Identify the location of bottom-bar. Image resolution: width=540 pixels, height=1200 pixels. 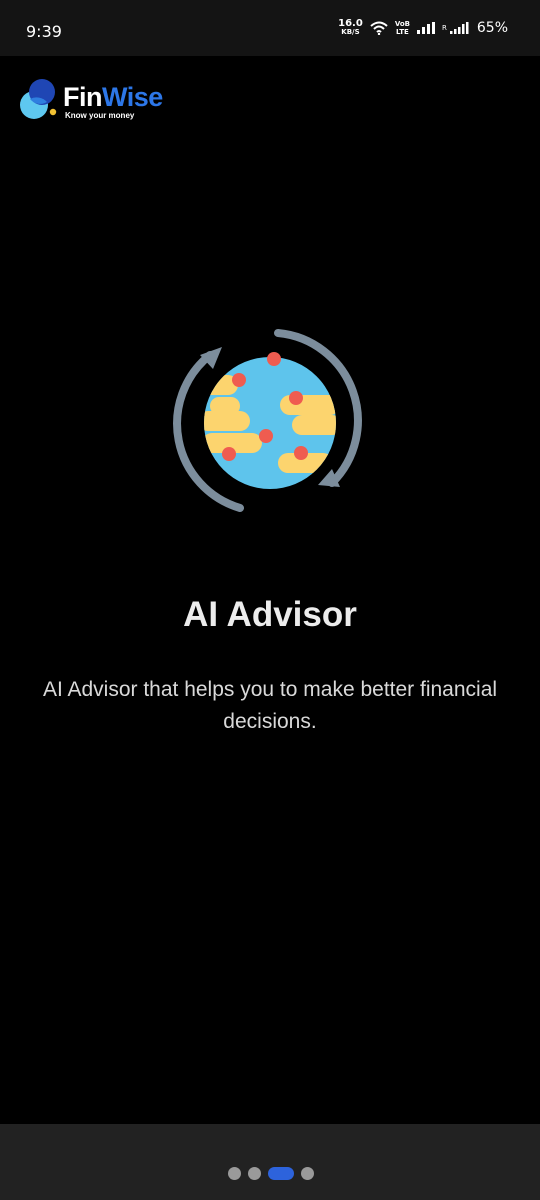
(270, 1162).